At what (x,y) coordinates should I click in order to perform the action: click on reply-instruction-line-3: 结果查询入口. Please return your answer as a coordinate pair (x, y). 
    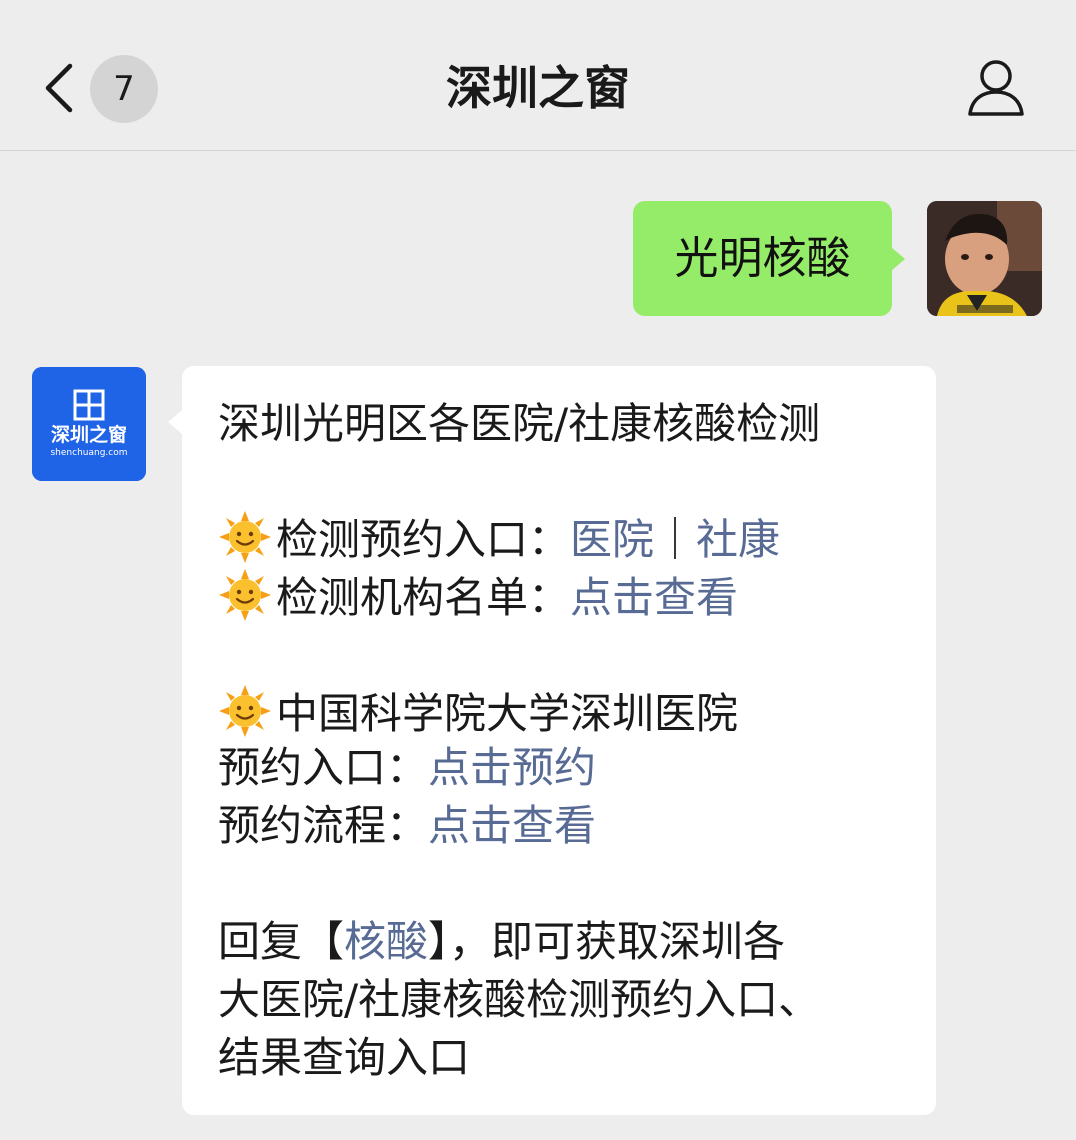
    Looking at the image, I should click on (344, 1057).